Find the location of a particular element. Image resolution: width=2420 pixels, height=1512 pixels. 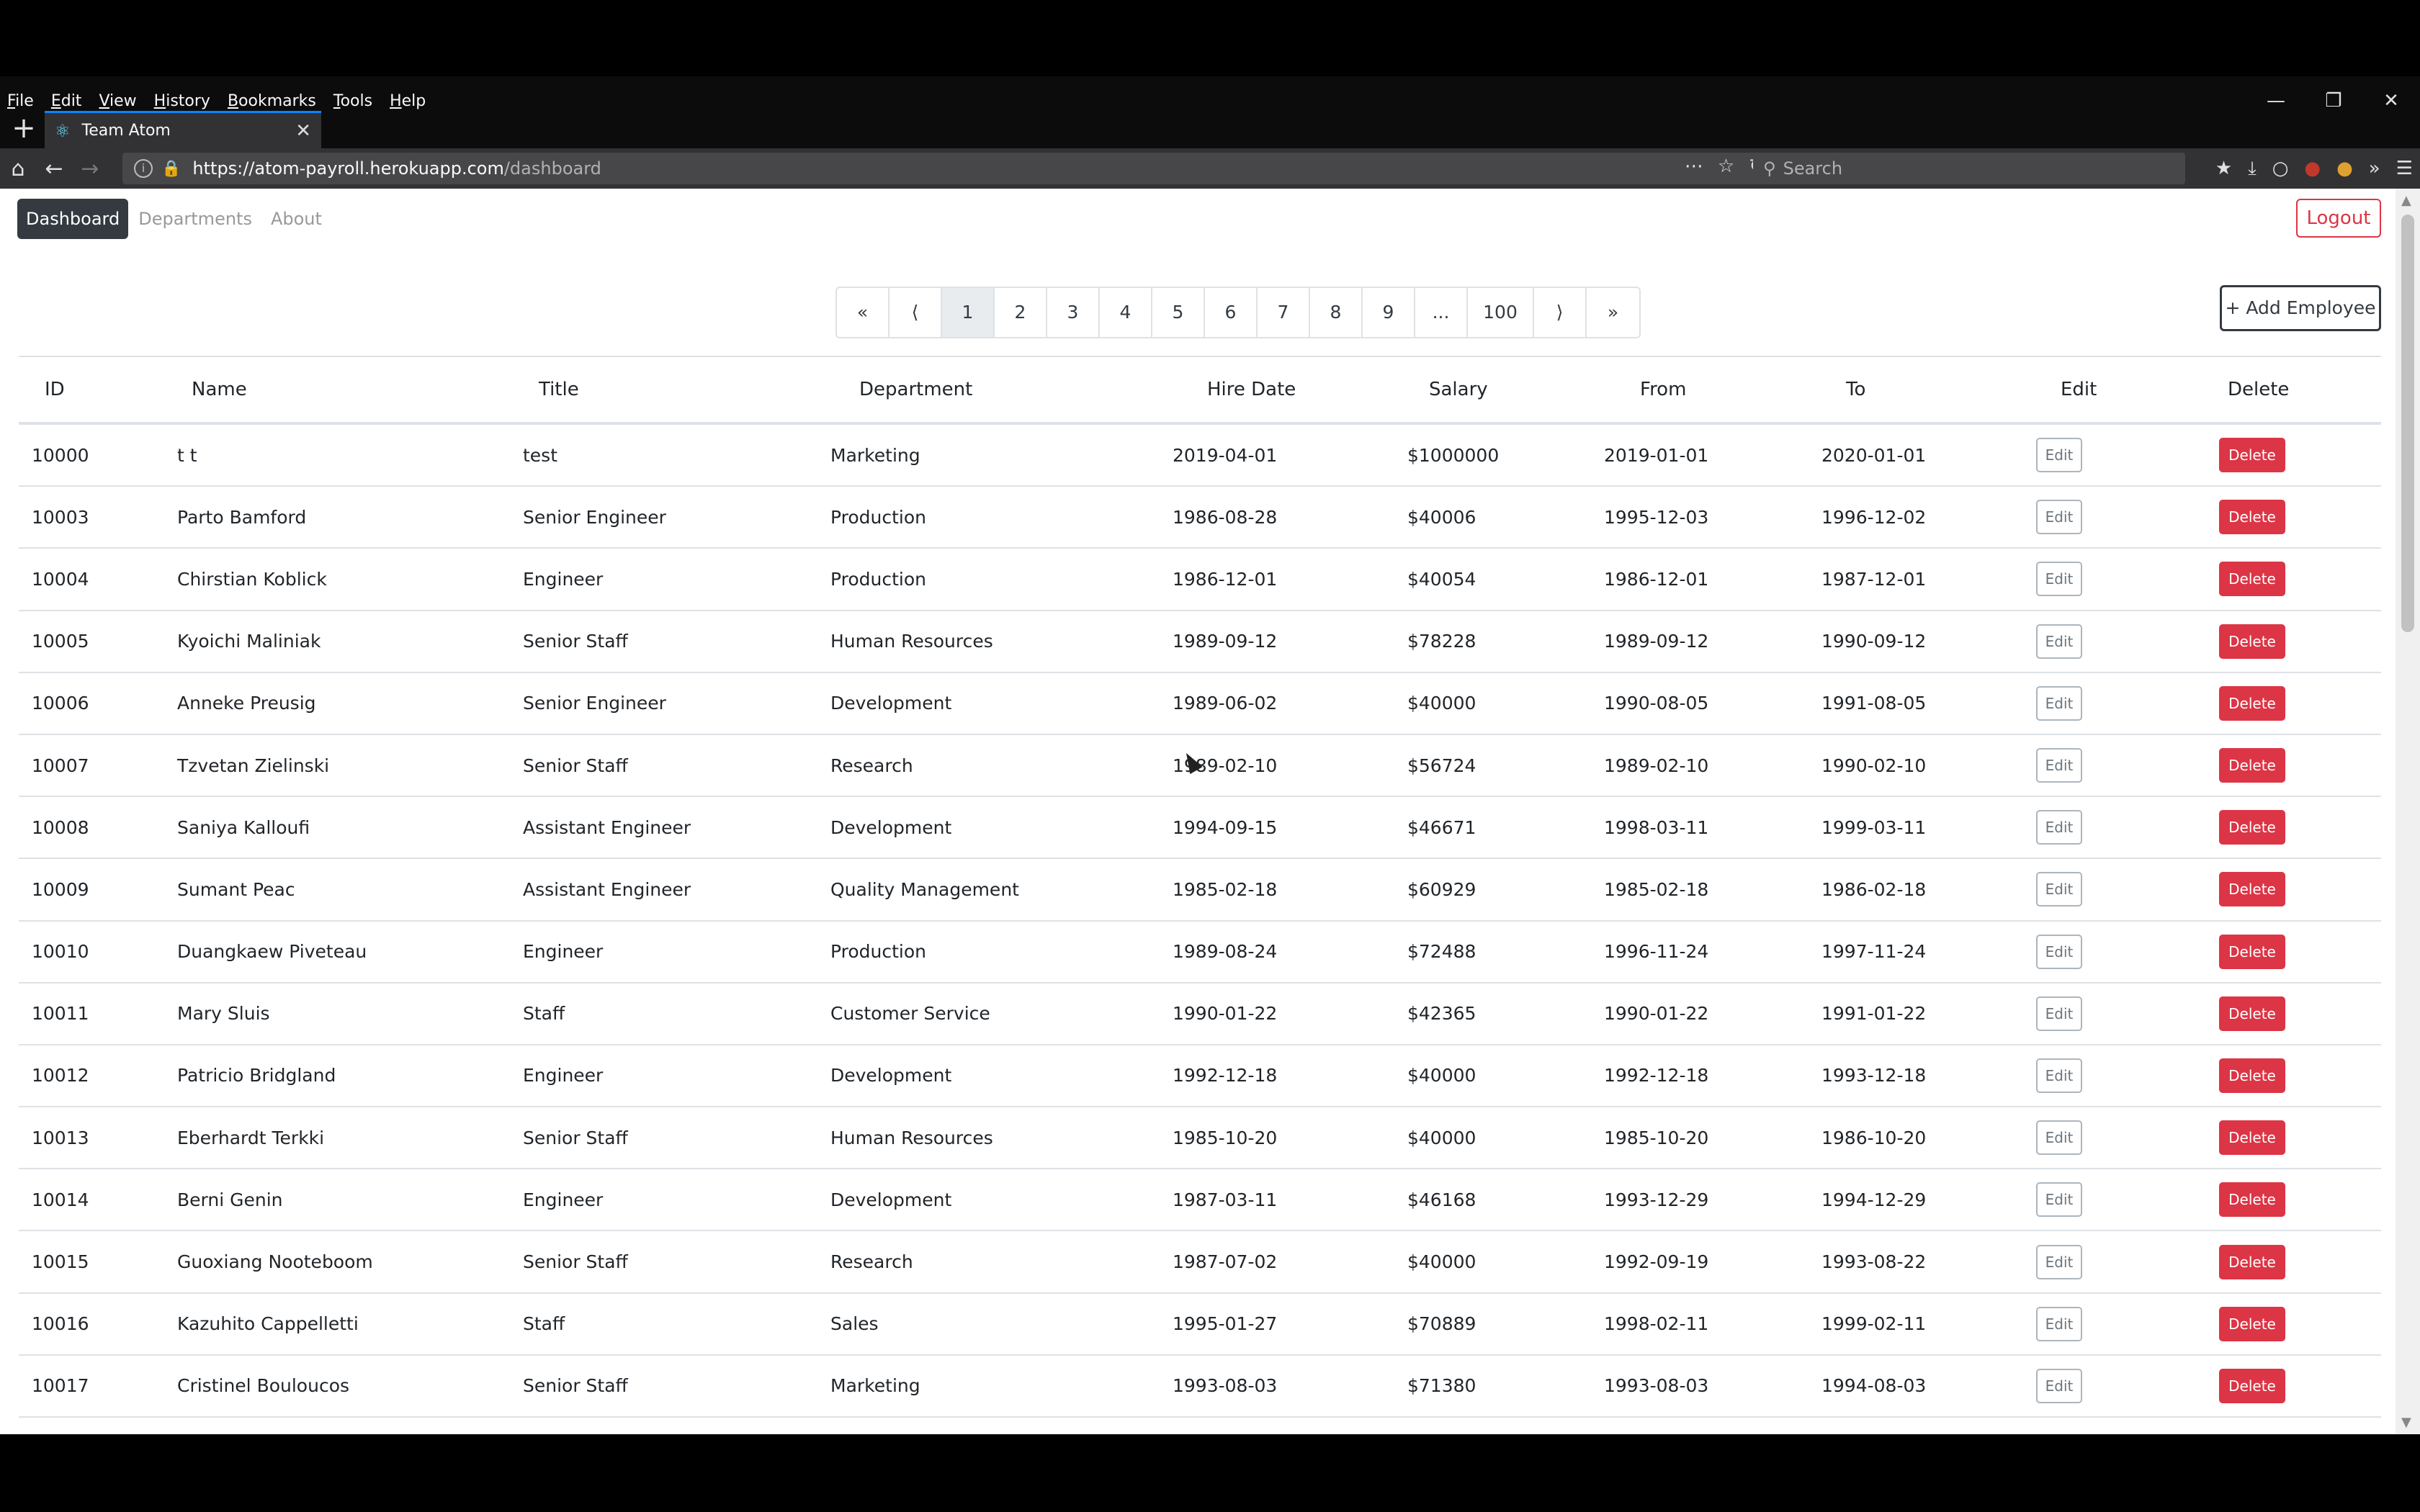

restore-icon: ❐ is located at coordinates (2333, 101).